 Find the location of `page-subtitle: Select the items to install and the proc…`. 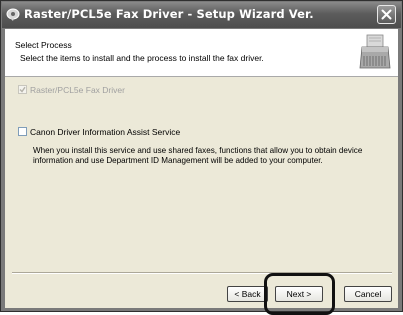

page-subtitle: Select the items to install and the proc… is located at coordinates (142, 58).